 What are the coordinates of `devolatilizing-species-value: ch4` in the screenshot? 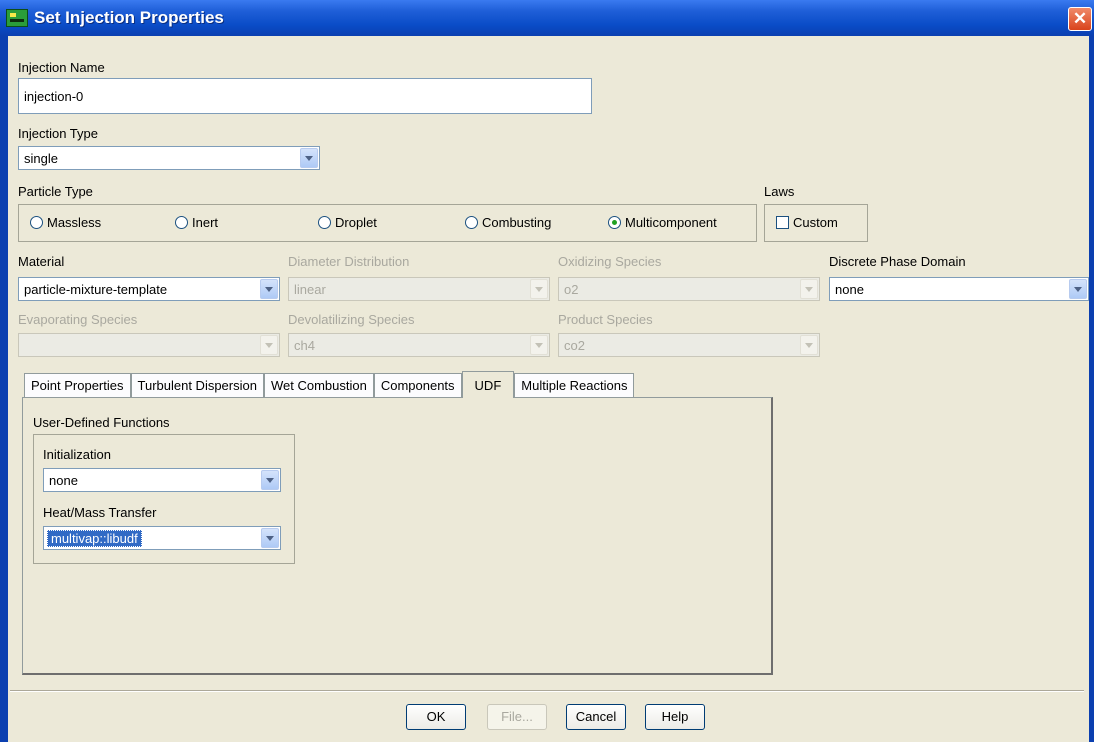 It's located at (304, 345).